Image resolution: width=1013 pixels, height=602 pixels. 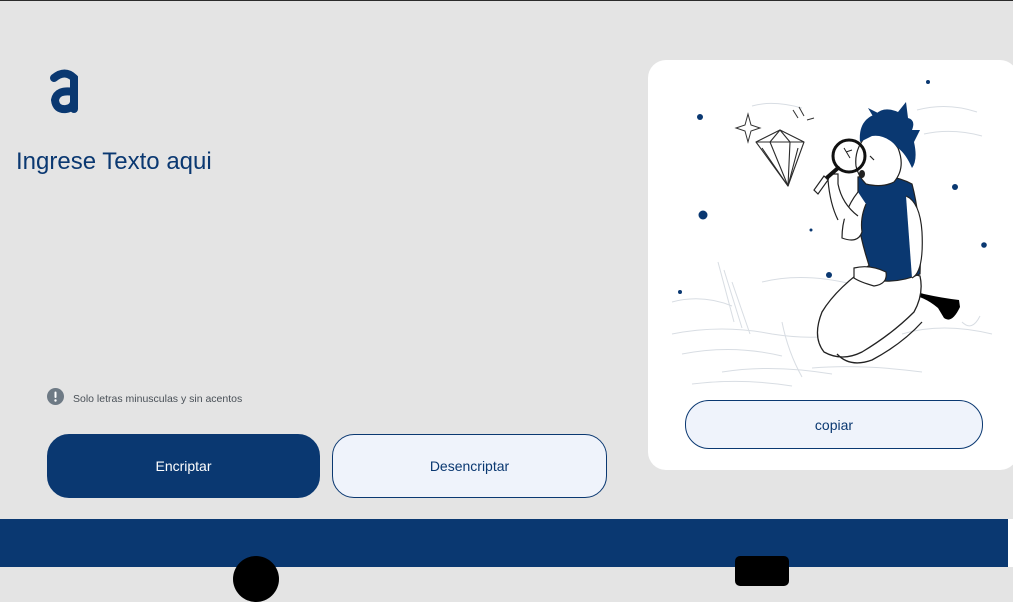 I want to click on hint-row: Solo letras minusculas y sin acentos, so click(x=144, y=399).